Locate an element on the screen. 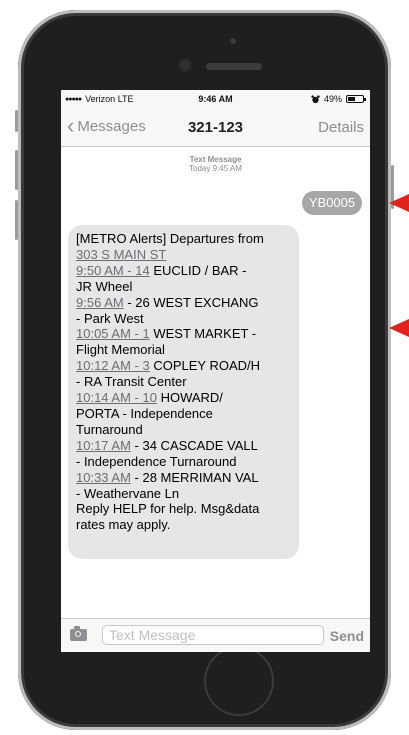 Image resolution: width=409 pixels, height=735 pixels. departure-route: COPLEY ROAD/H is located at coordinates (205, 366).